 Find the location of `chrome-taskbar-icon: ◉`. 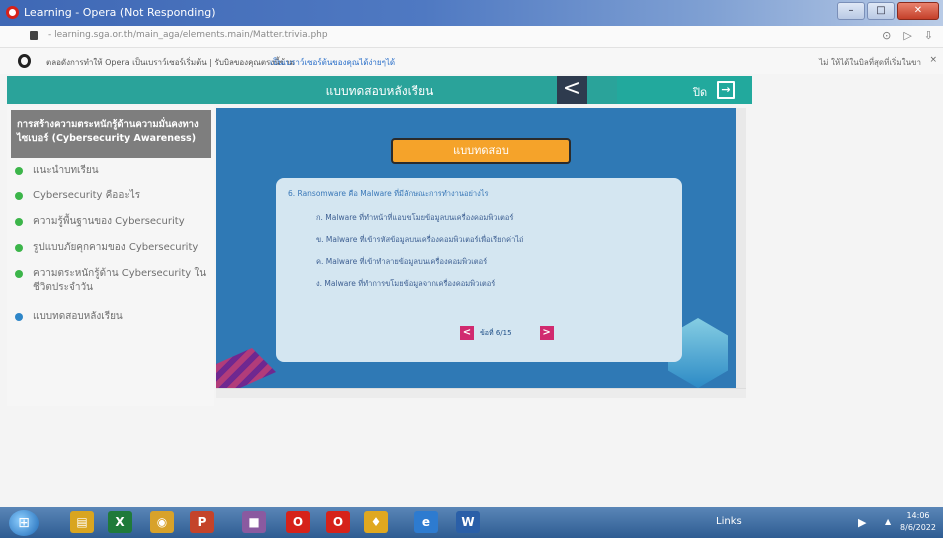

chrome-taskbar-icon: ◉ is located at coordinates (162, 522).